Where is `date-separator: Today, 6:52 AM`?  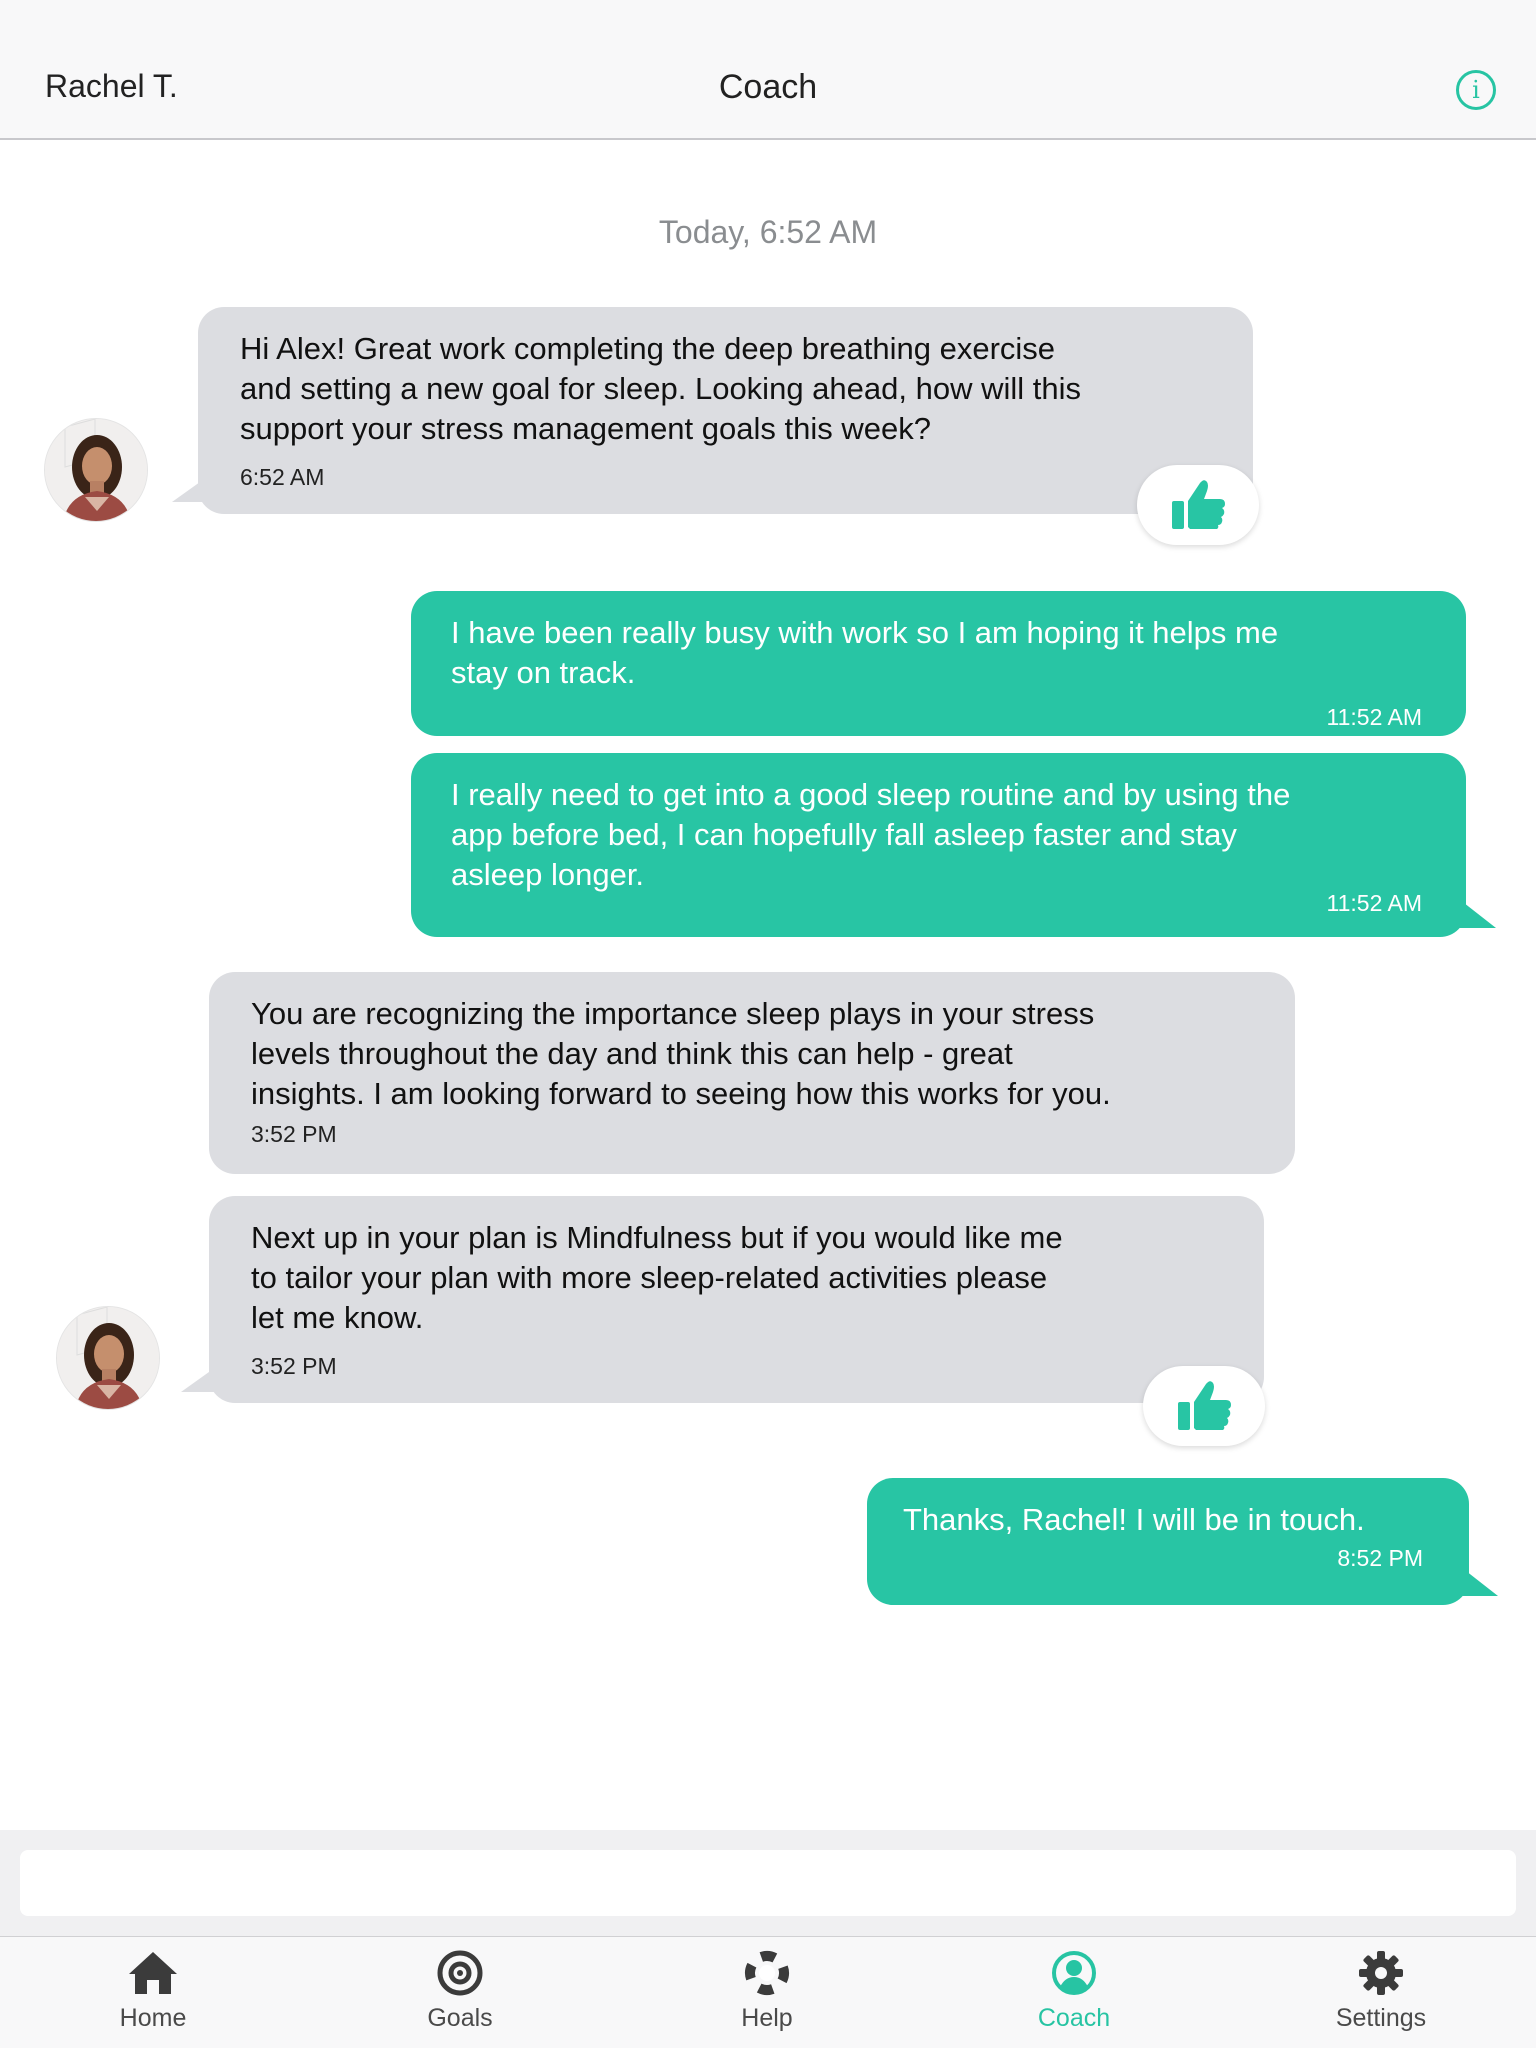
date-separator: Today, 6:52 AM is located at coordinates (768, 232).